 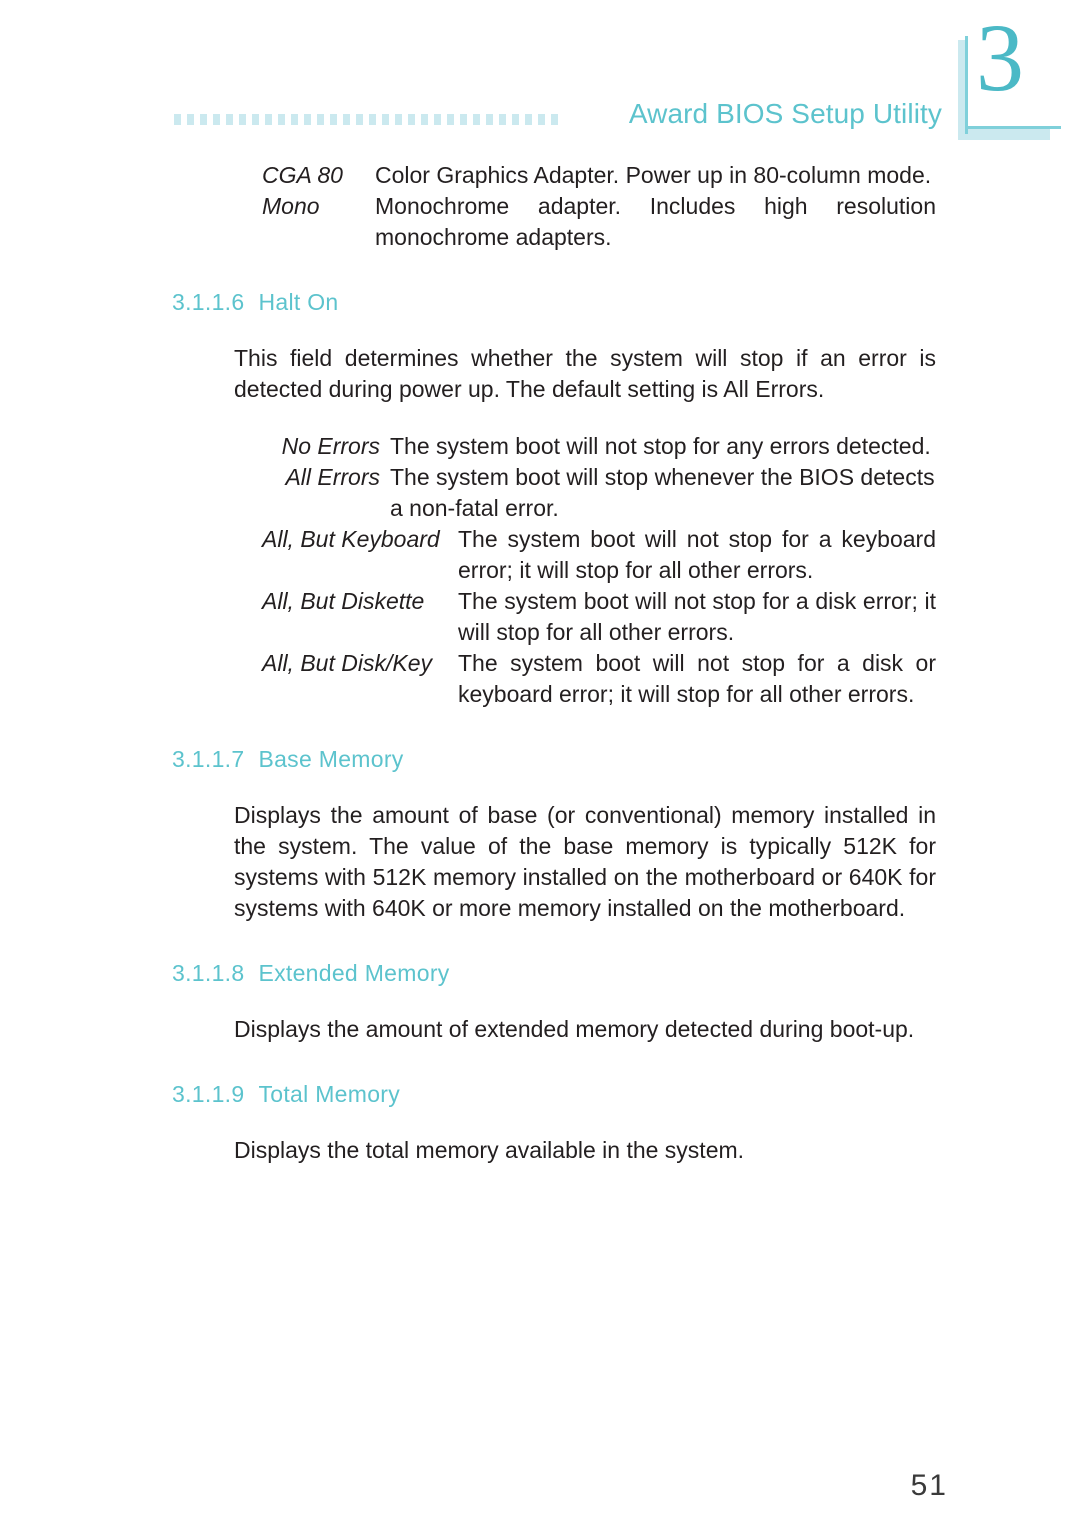 What do you see at coordinates (1000, 57) in the screenshot?
I see `chapter-number: 3` at bounding box center [1000, 57].